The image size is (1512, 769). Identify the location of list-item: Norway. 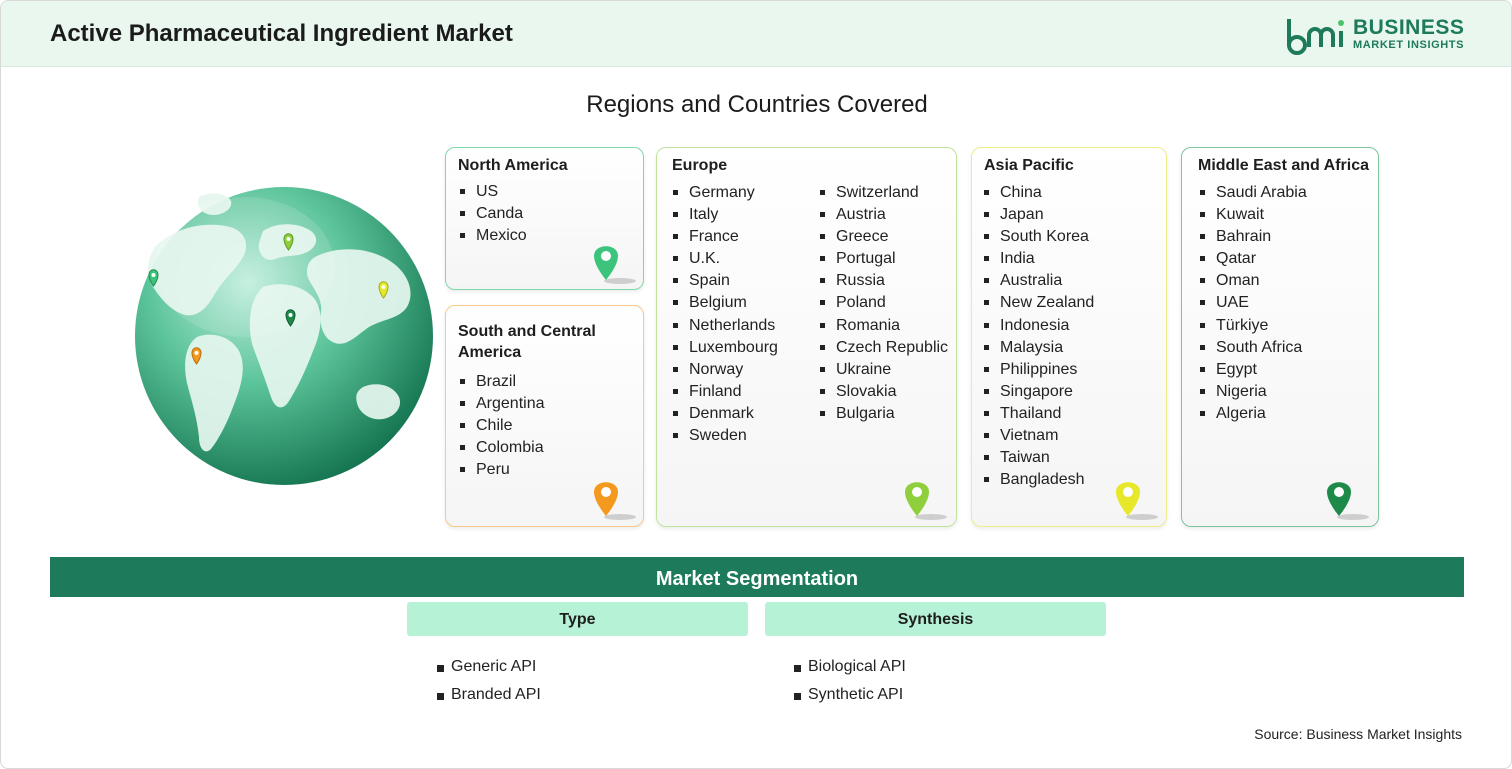
(725, 370).